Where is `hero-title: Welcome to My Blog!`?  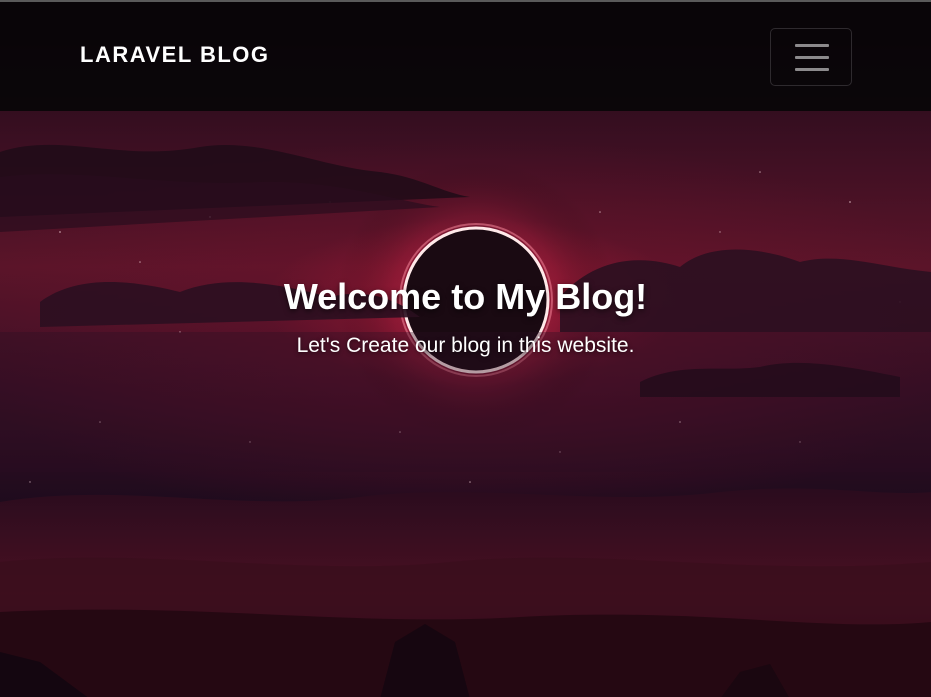 hero-title: Welcome to My Blog! is located at coordinates (465, 296).